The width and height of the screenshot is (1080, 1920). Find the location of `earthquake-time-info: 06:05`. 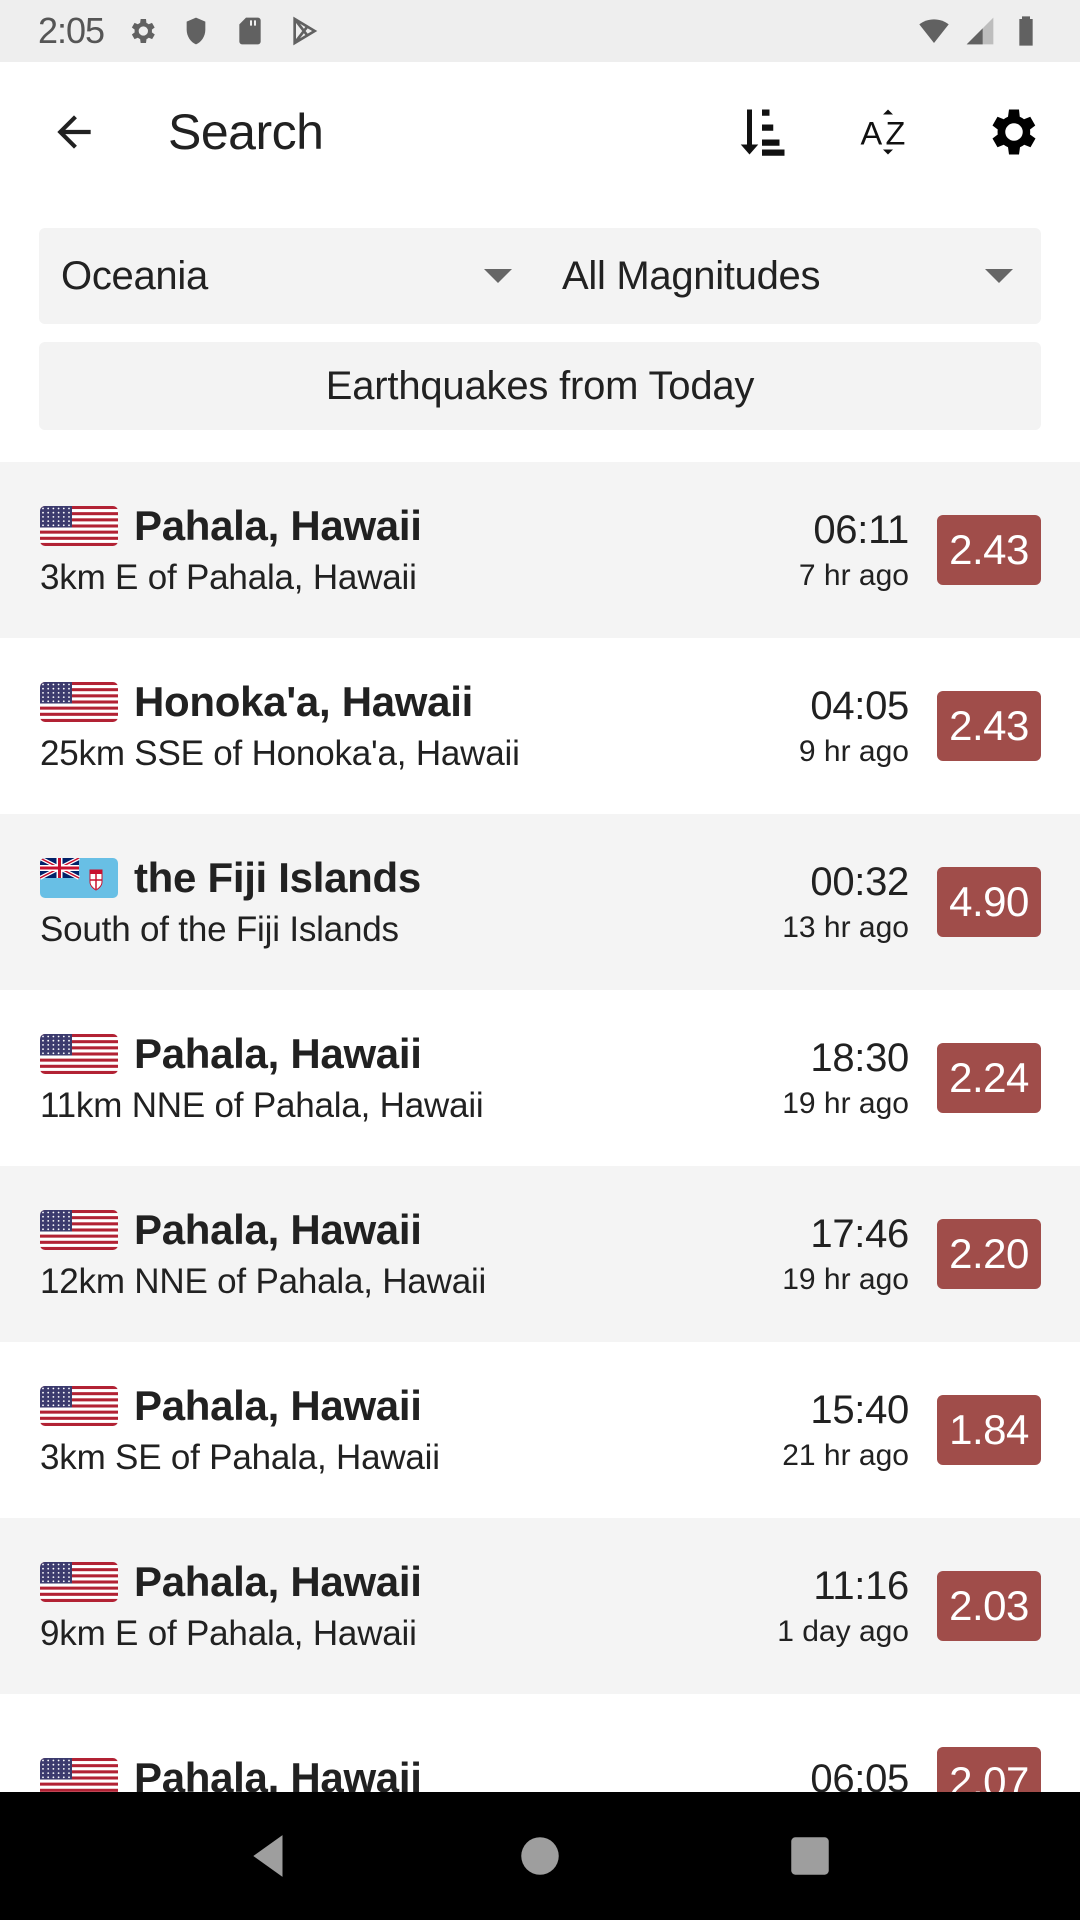

earthquake-time-info: 06:05 is located at coordinates (859, 1775).